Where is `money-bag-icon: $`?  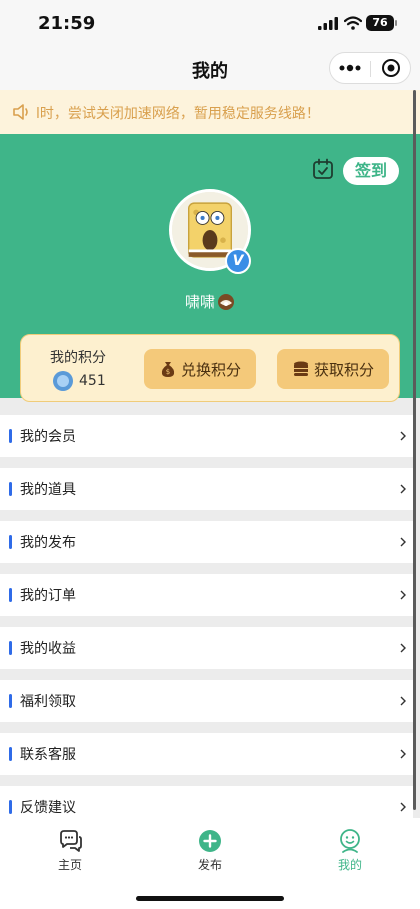 money-bag-icon: $ is located at coordinates (168, 369).